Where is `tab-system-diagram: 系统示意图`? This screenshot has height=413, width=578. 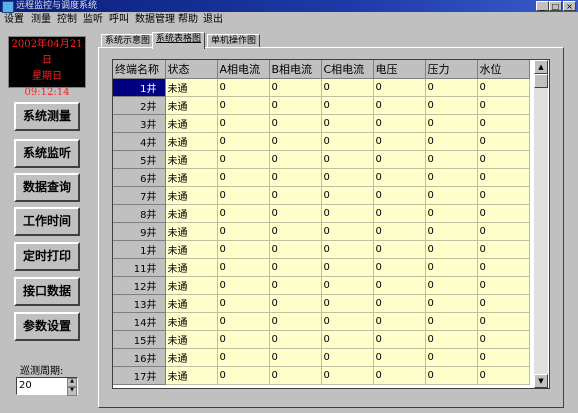
tab-system-diagram: 系统示意图 is located at coordinates (128, 41).